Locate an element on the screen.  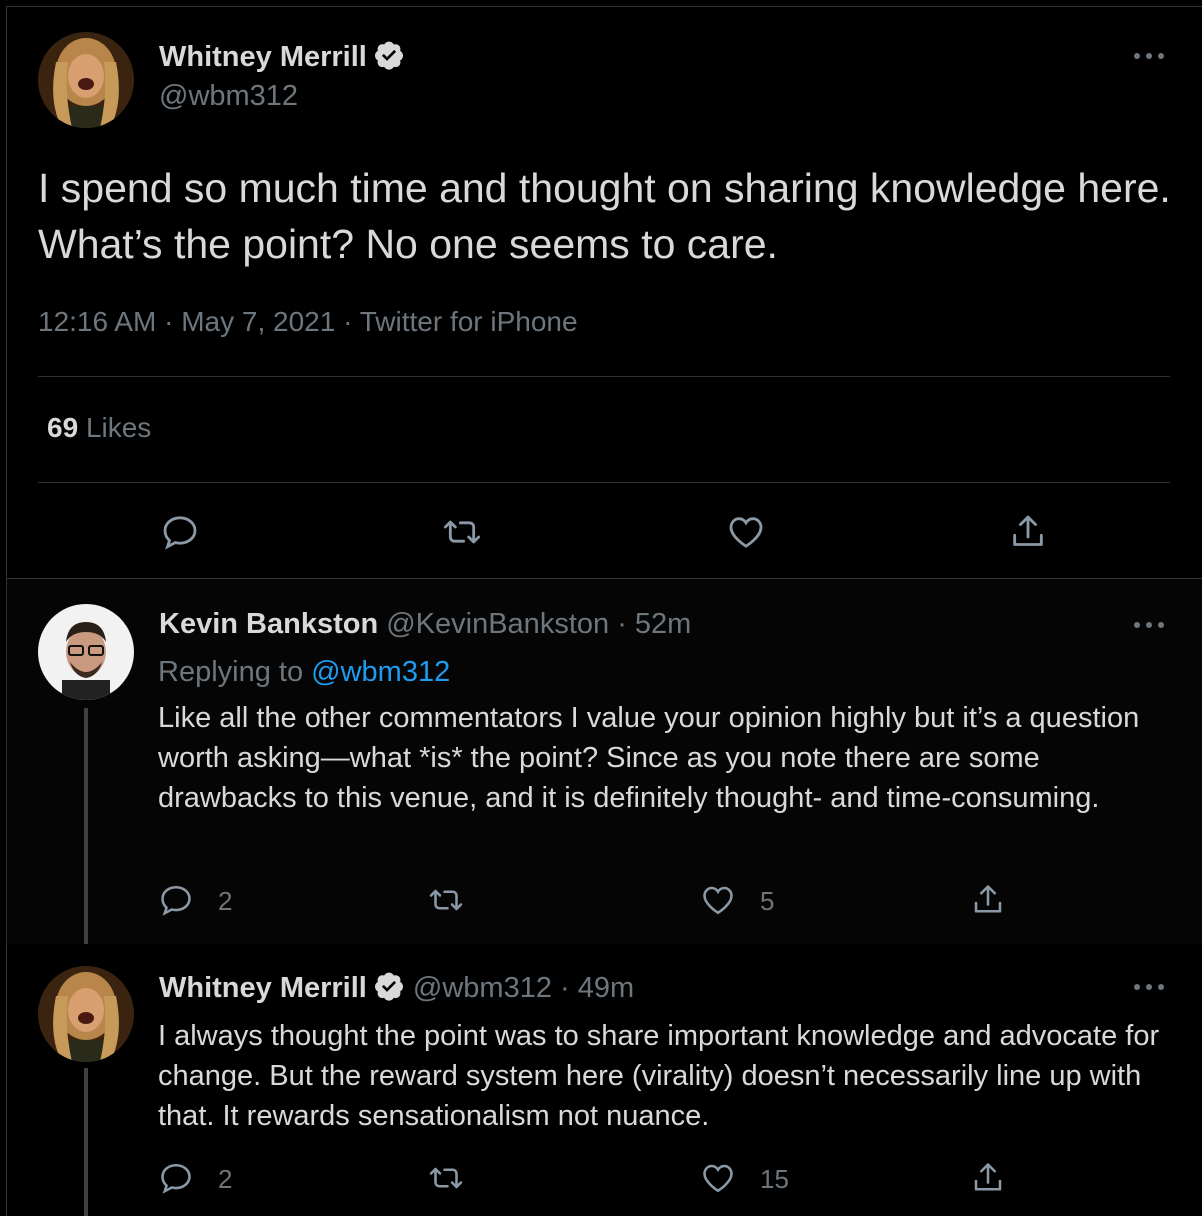
likes-count: 69 is located at coordinates (63, 427).